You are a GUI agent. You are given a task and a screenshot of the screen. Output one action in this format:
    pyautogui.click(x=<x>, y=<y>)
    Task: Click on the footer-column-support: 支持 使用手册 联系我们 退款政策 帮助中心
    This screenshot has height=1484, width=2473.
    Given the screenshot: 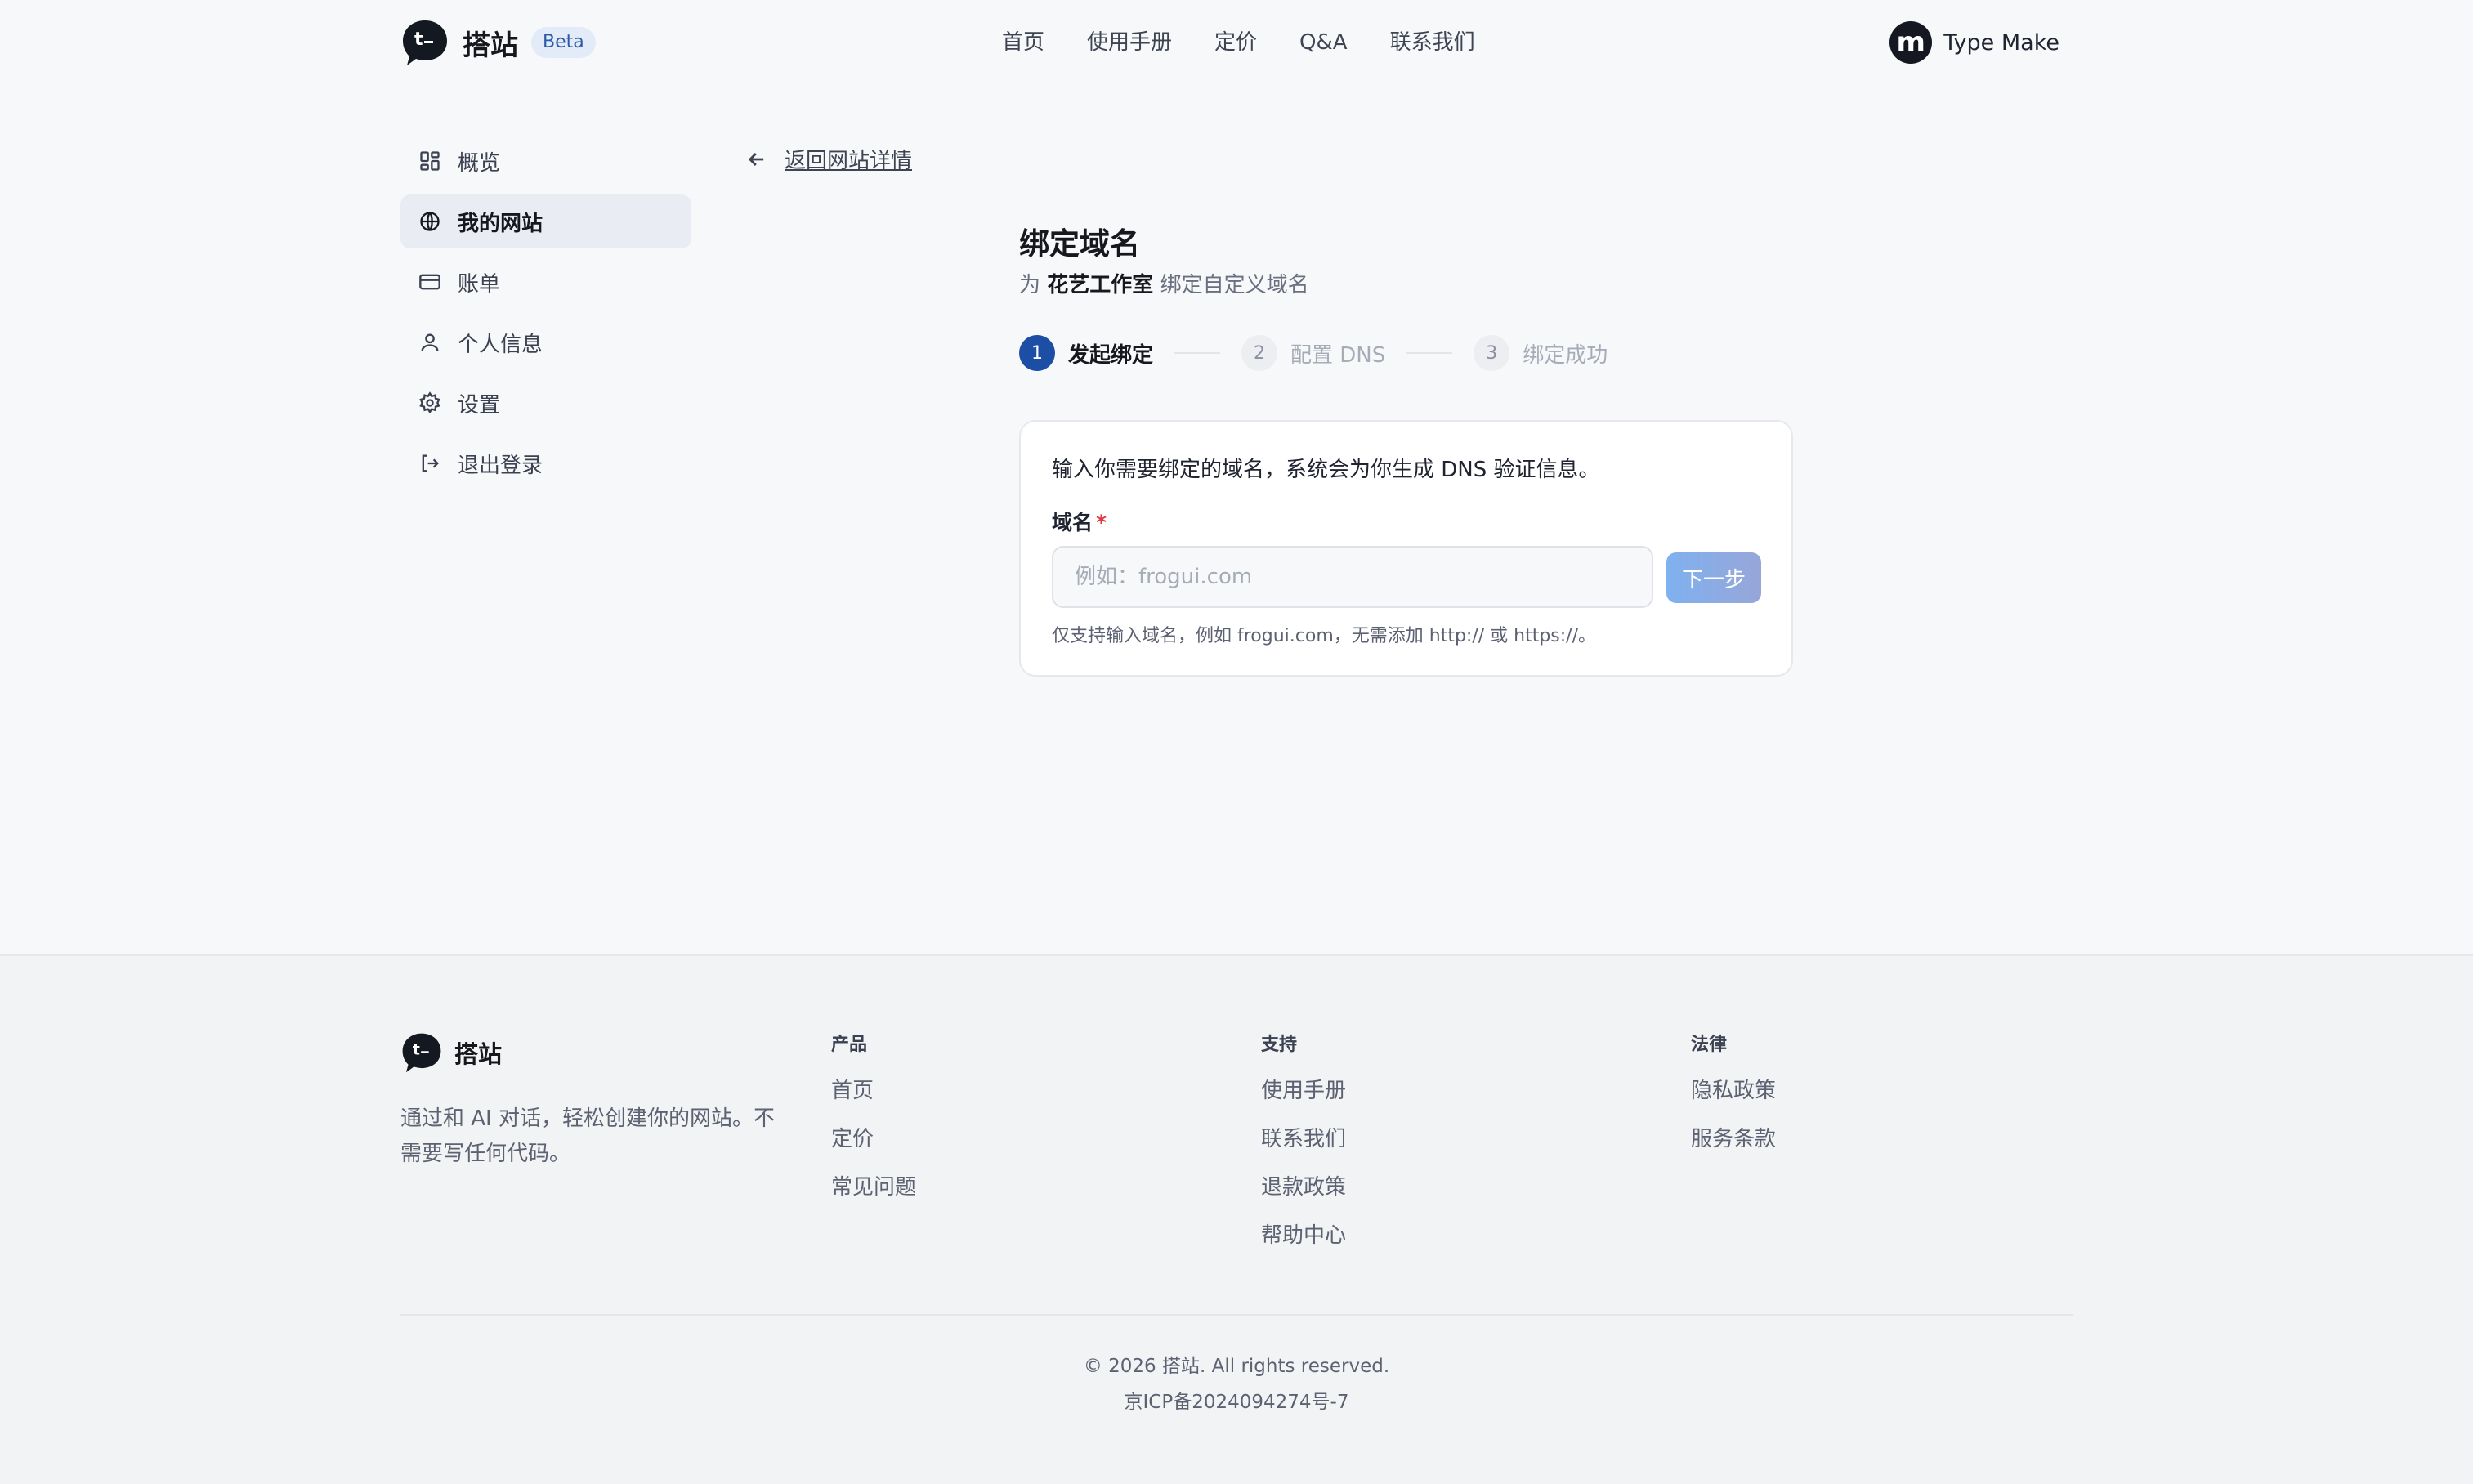 What is the action you would take?
    pyautogui.click(x=1303, y=1150)
    